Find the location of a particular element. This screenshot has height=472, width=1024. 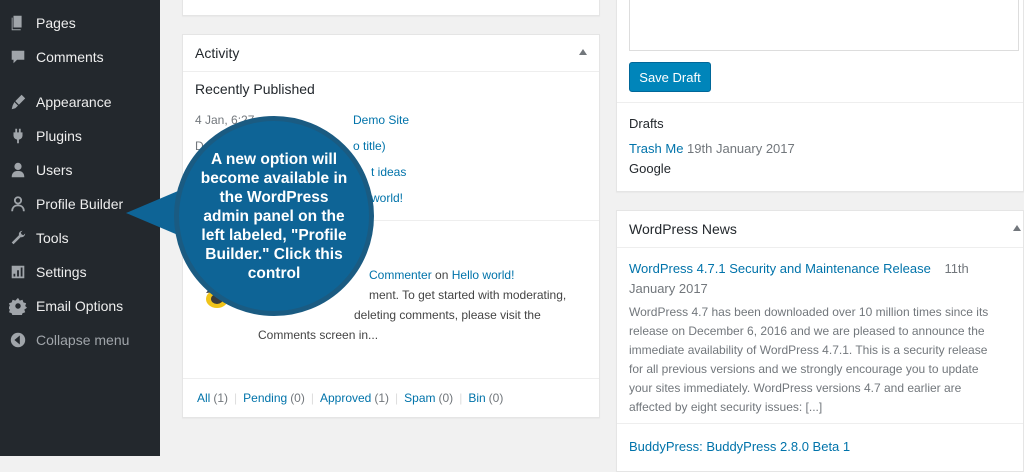

save-draft-button: Save Draft is located at coordinates (670, 77).